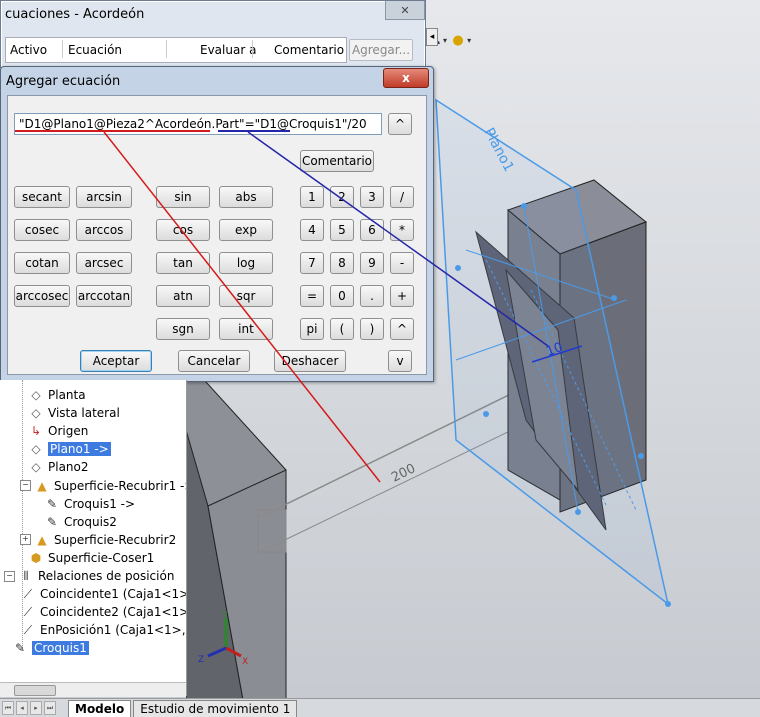  I want to click on tree-item-label: Coincidente1 (Caja1<1>, so click(113, 594).